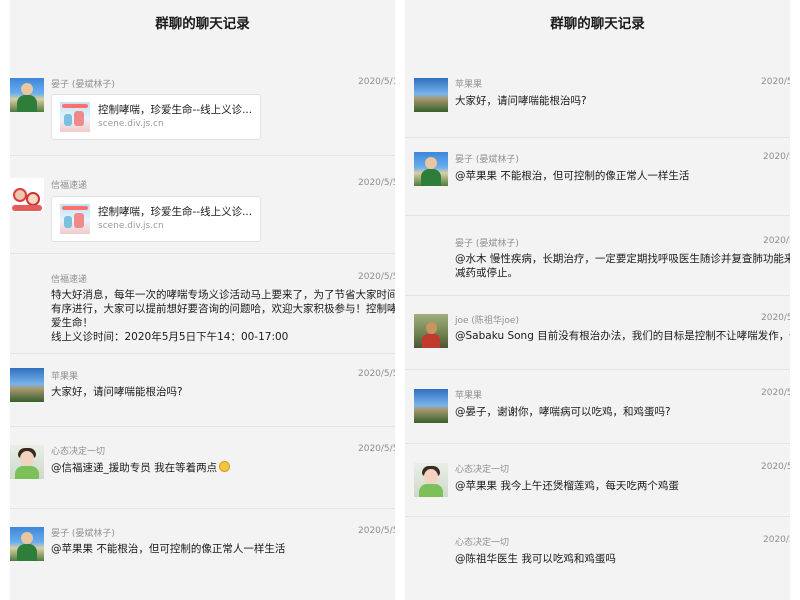  I want to click on message-text: @苹果果 我今上午还煲榴莲鸡，每天吃两个鸡蛋, so click(567, 486).